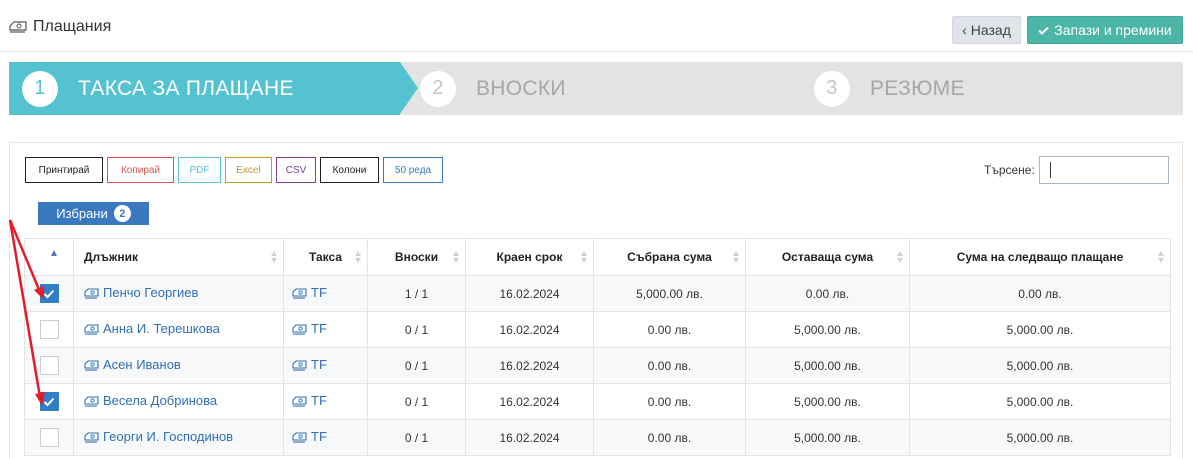  Describe the element at coordinates (1105, 30) in the screenshot. I see `save-and-continue-button: Запази и премини` at that location.